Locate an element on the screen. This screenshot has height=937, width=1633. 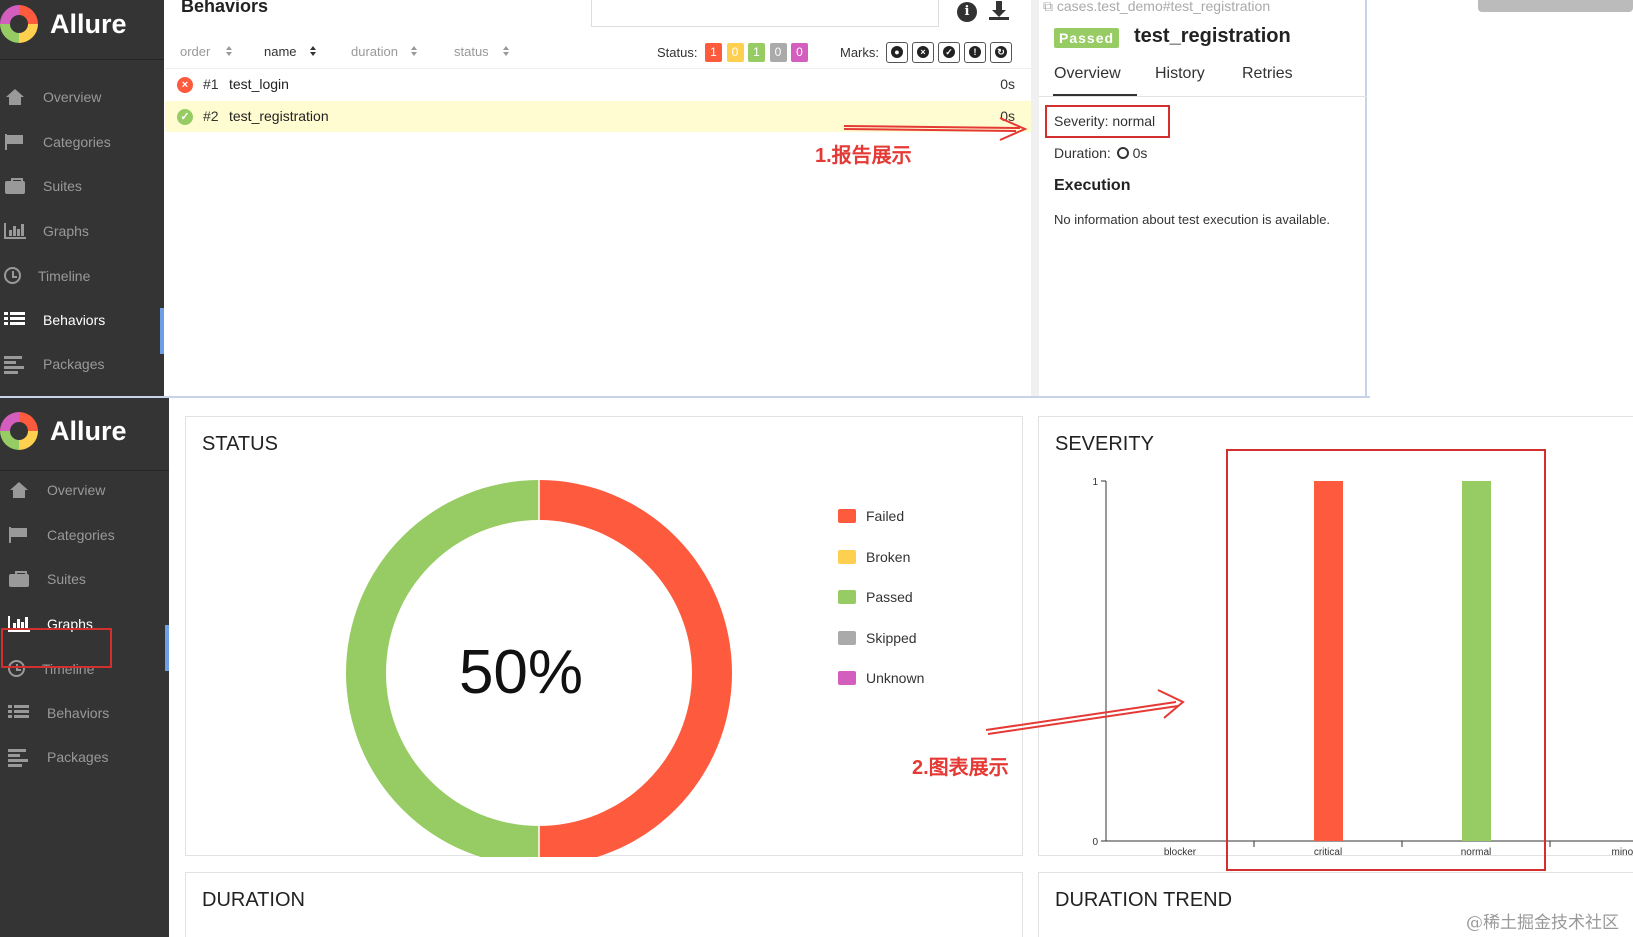
column-status: status is located at coordinates (482, 51).